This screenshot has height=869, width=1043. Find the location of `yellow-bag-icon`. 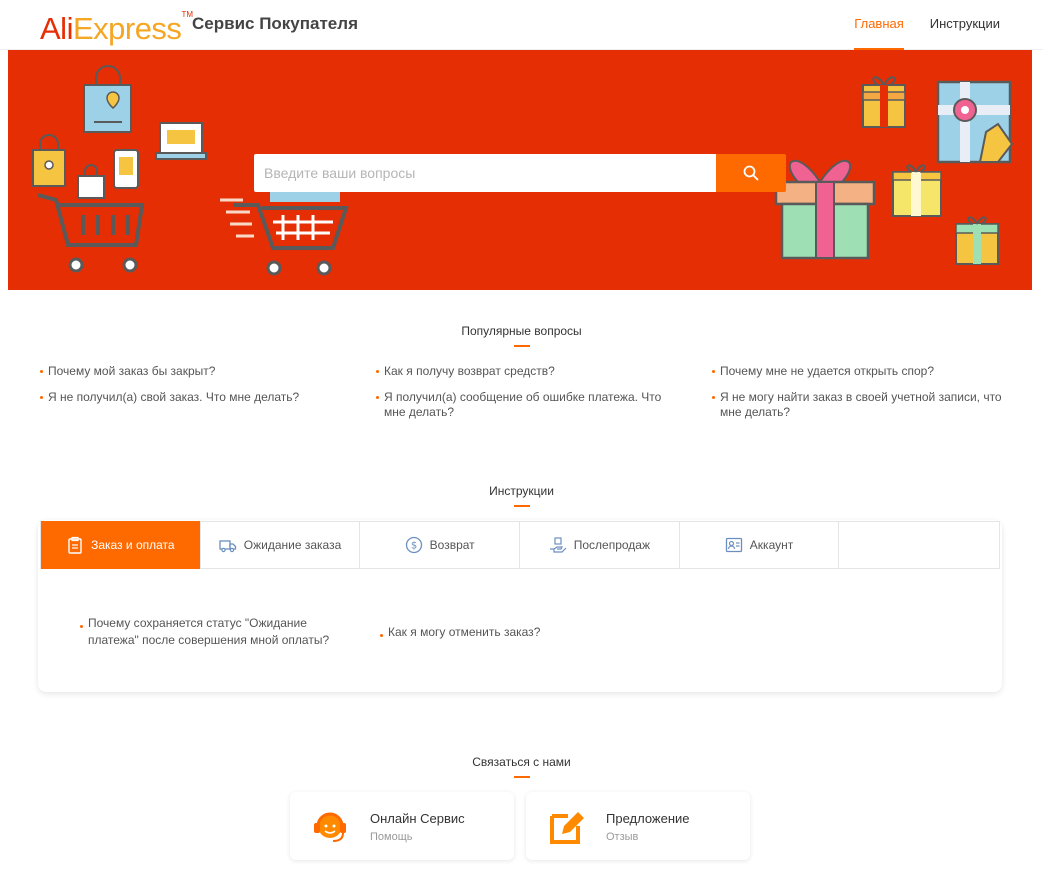

yellow-bag-icon is located at coordinates (49, 160).